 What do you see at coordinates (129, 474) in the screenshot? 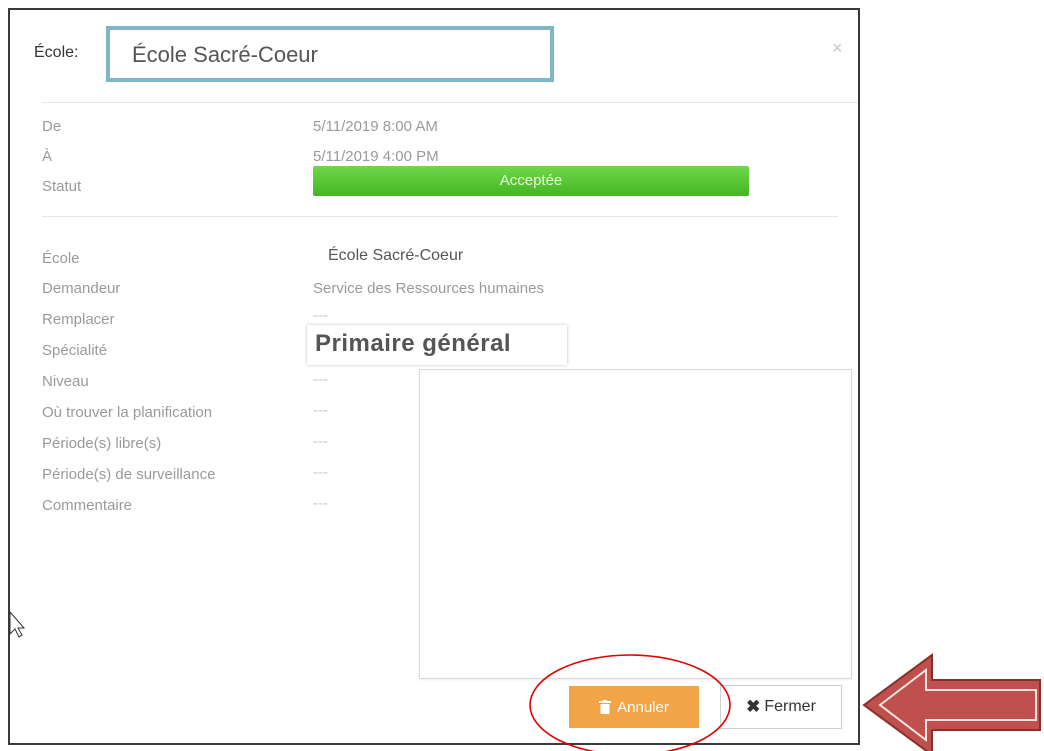
I see `supervision-label: Période(s) de surveillance` at bounding box center [129, 474].